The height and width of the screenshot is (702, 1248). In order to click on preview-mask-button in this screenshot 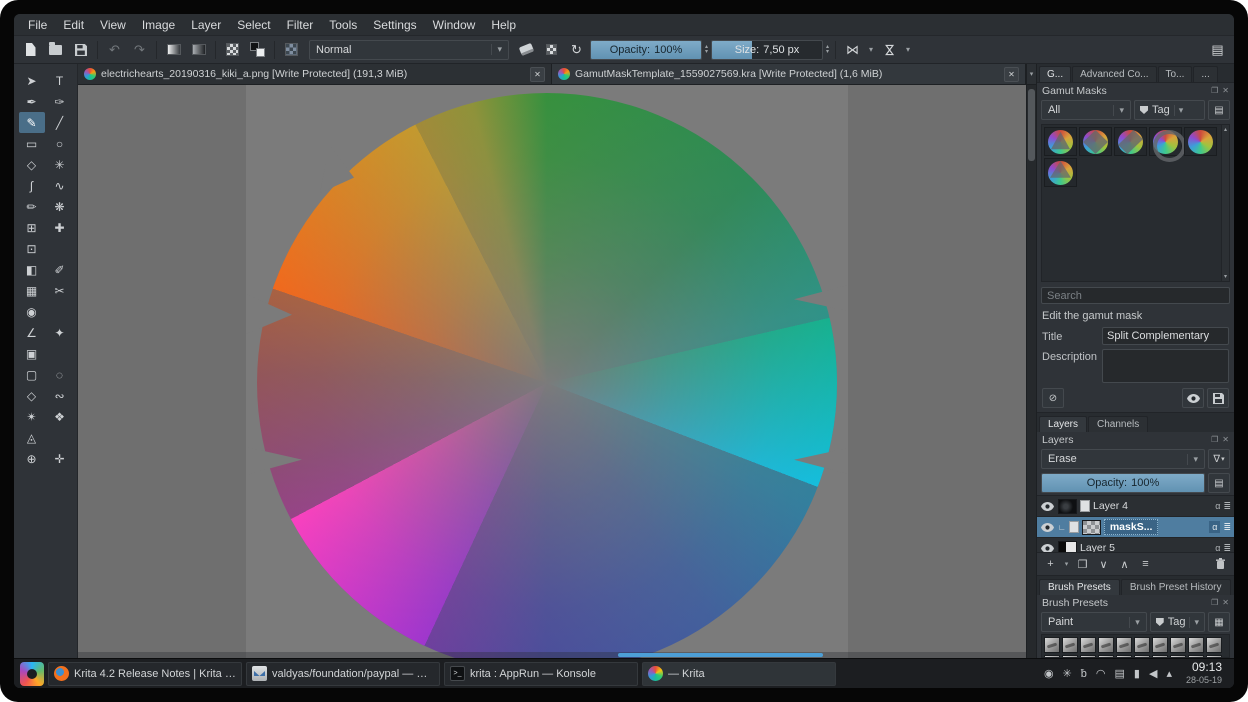, I will do `click(1193, 398)`.